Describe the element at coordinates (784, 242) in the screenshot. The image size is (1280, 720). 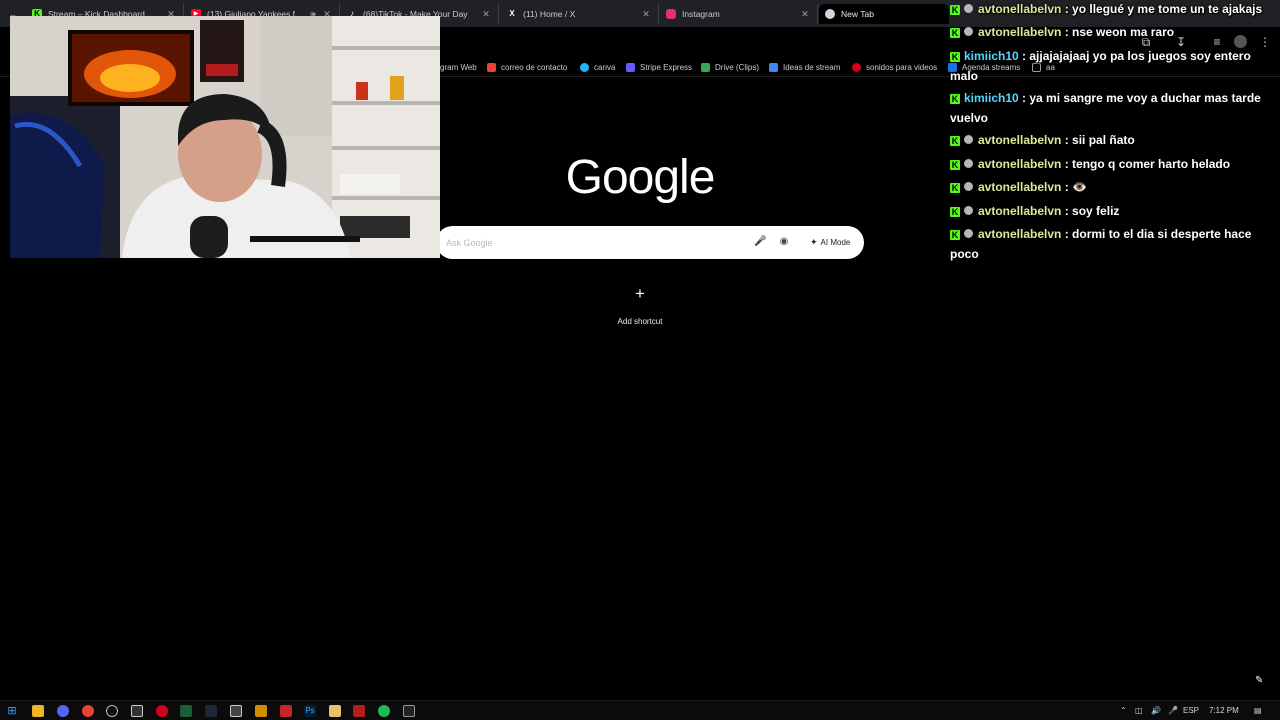
I see `lens-camera-icon: ◉` at that location.